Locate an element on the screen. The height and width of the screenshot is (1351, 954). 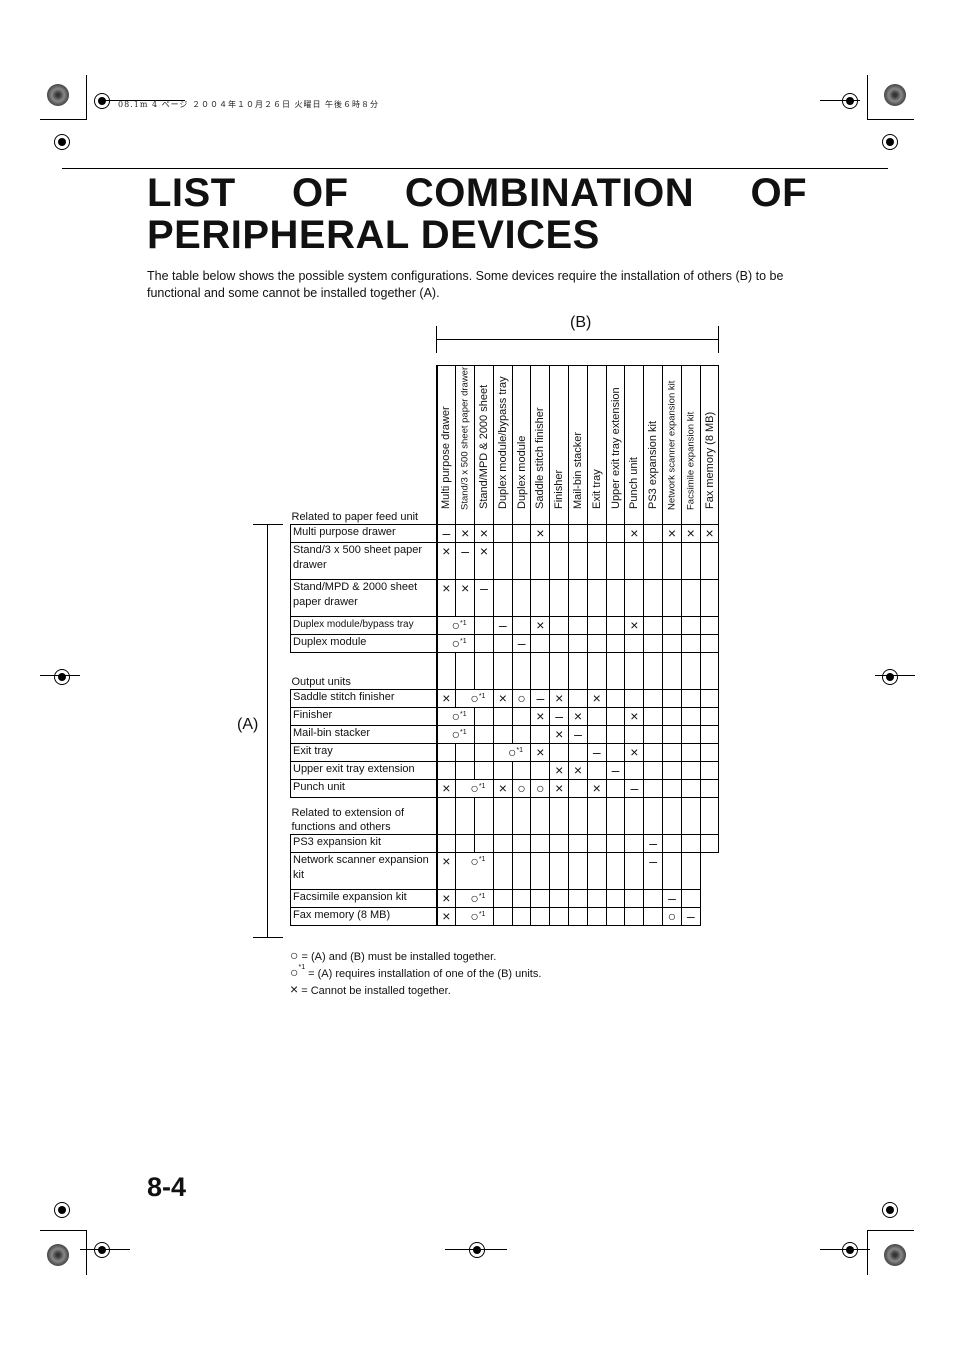
header-rule is located at coordinates (475, 168).